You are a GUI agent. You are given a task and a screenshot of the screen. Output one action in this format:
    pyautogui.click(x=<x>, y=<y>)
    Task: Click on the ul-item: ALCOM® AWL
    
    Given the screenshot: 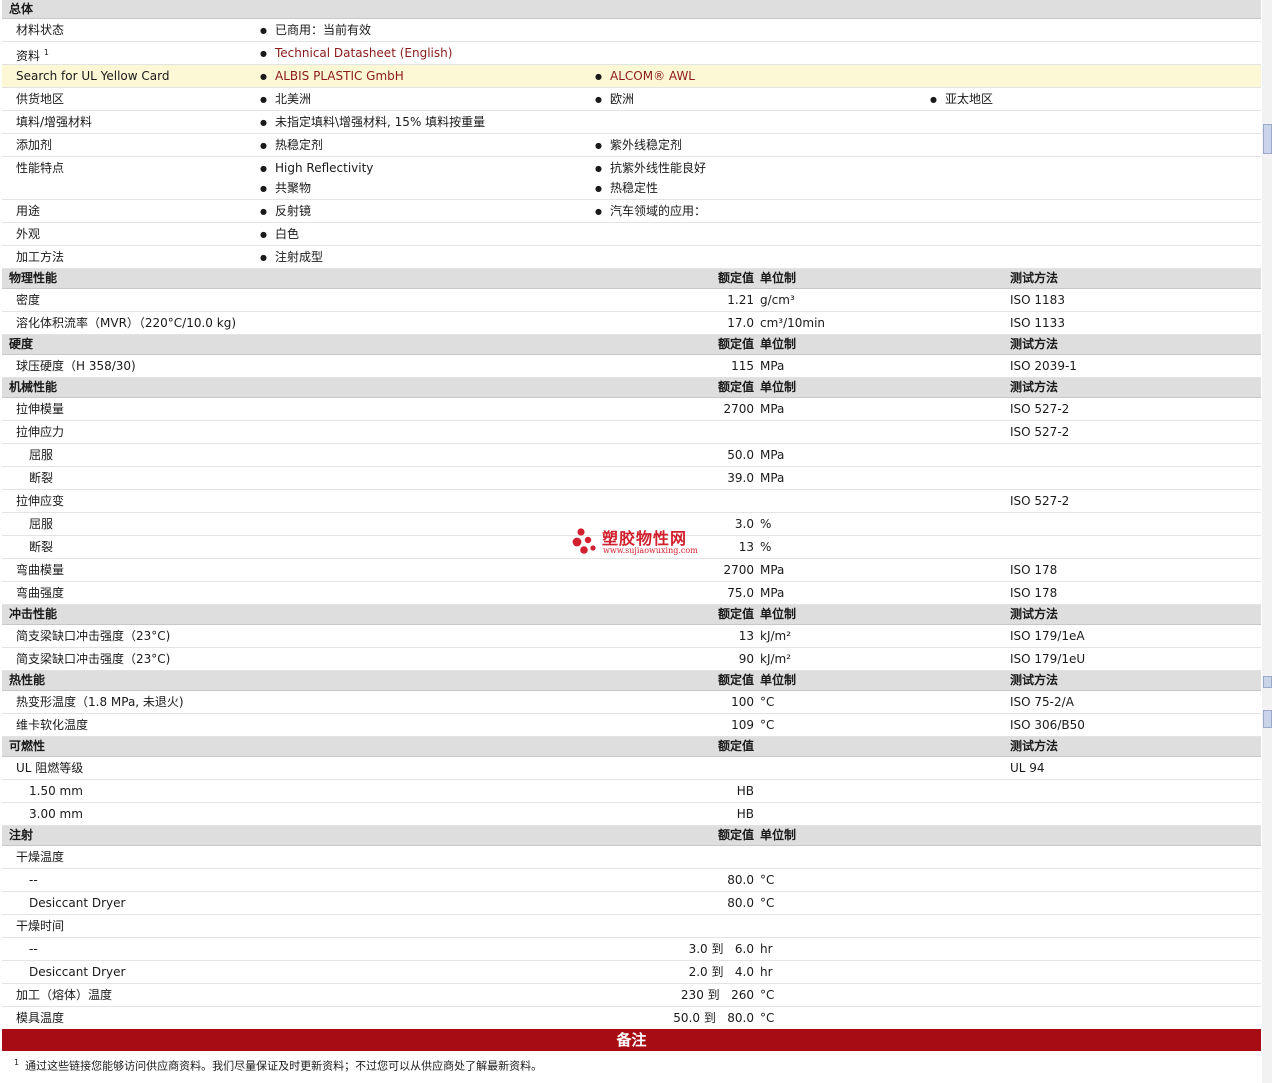 What is the action you would take?
    pyautogui.click(x=645, y=77)
    